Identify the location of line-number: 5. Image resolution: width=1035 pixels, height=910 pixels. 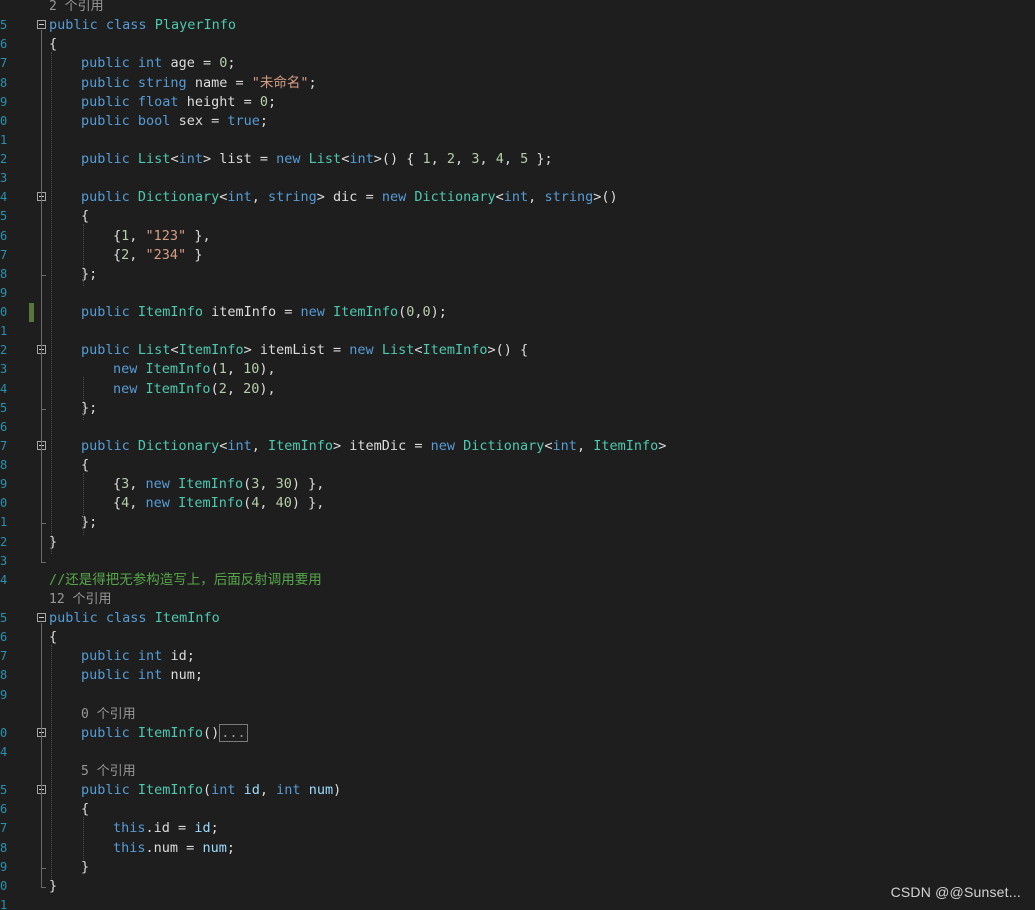
(4, 408).